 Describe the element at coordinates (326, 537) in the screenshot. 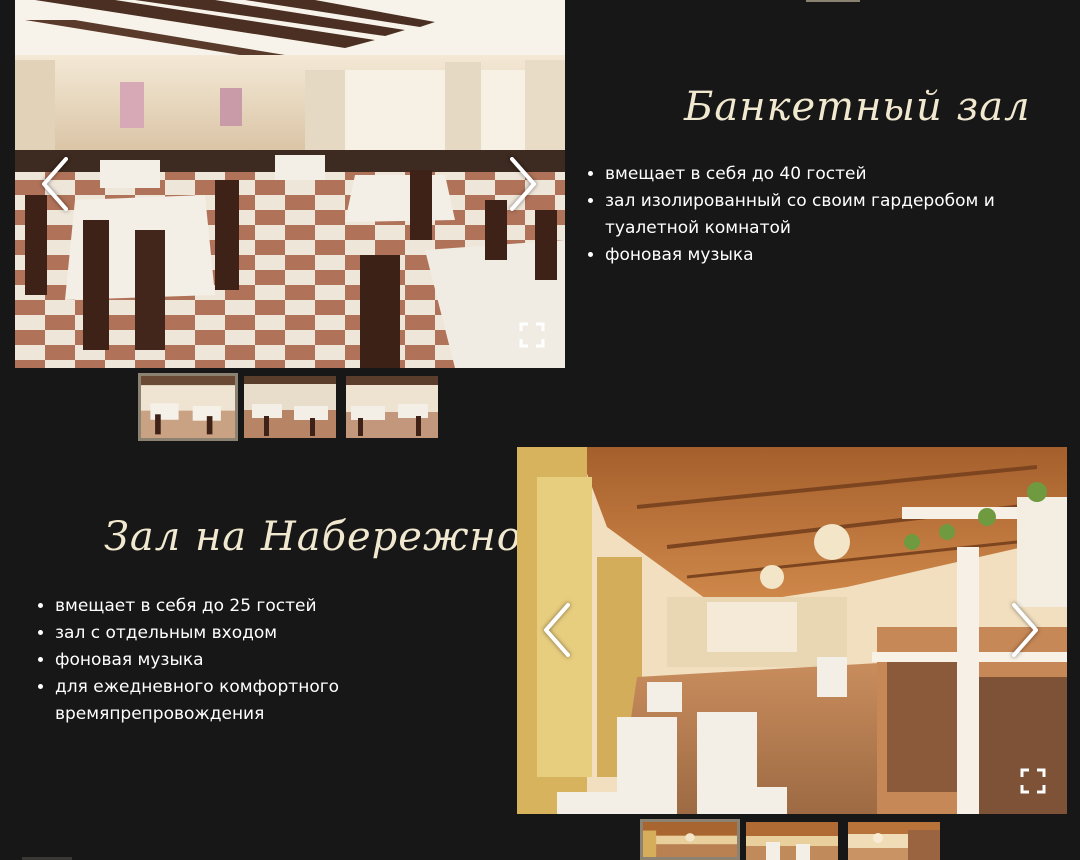

I see `hall-title: Зал на Набережной` at that location.